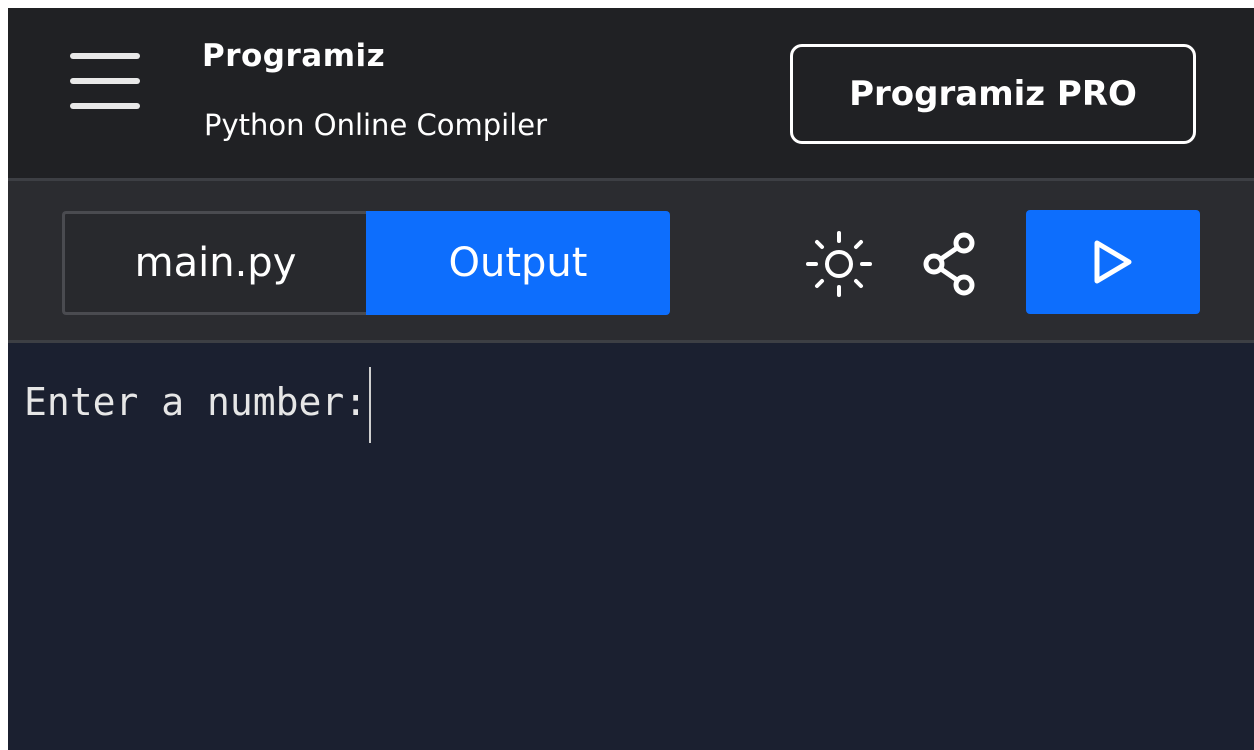  What do you see at coordinates (518, 263) in the screenshot?
I see `tab-output: Output` at bounding box center [518, 263].